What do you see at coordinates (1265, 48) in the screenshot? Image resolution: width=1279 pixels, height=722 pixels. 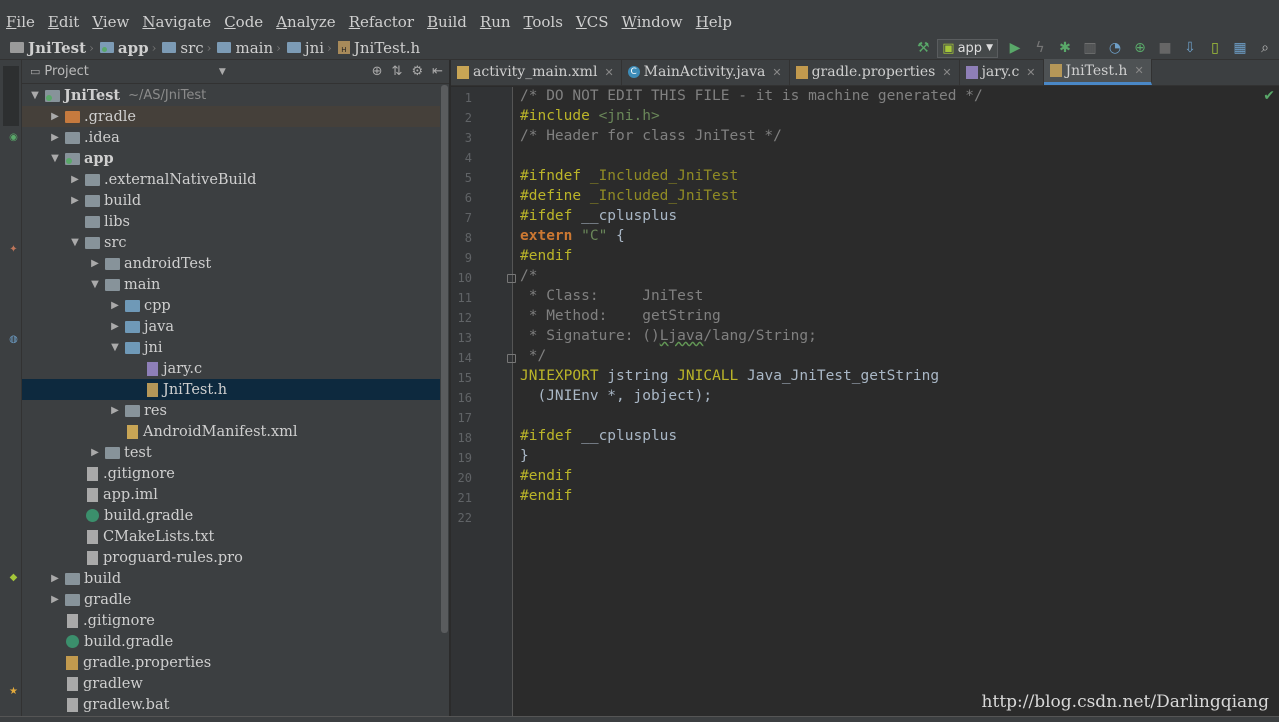 I see `search-icon: ⌕` at bounding box center [1265, 48].